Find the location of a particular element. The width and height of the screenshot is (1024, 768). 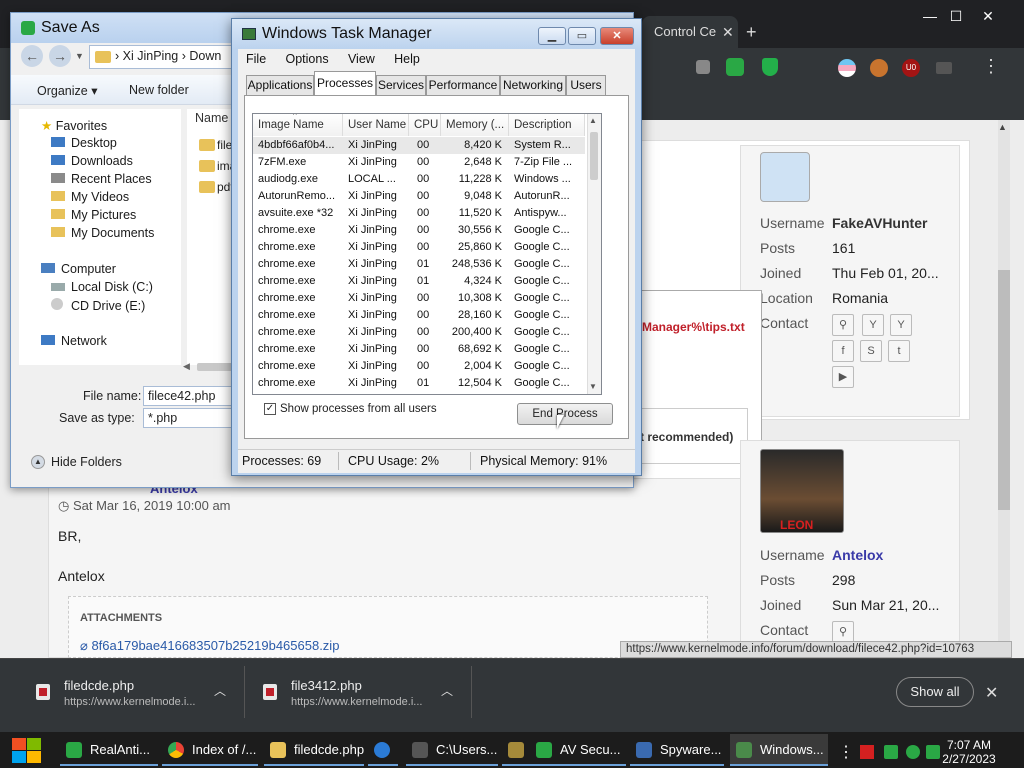

breadcrumb-item: Down is located at coordinates (205, 56).